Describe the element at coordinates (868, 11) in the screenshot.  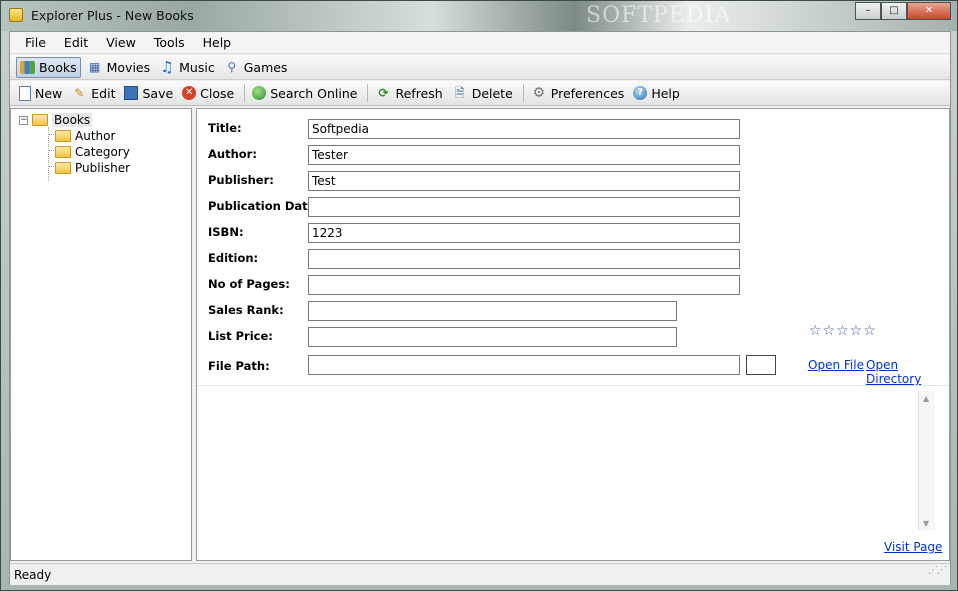
I see `minimize-button: –` at that location.